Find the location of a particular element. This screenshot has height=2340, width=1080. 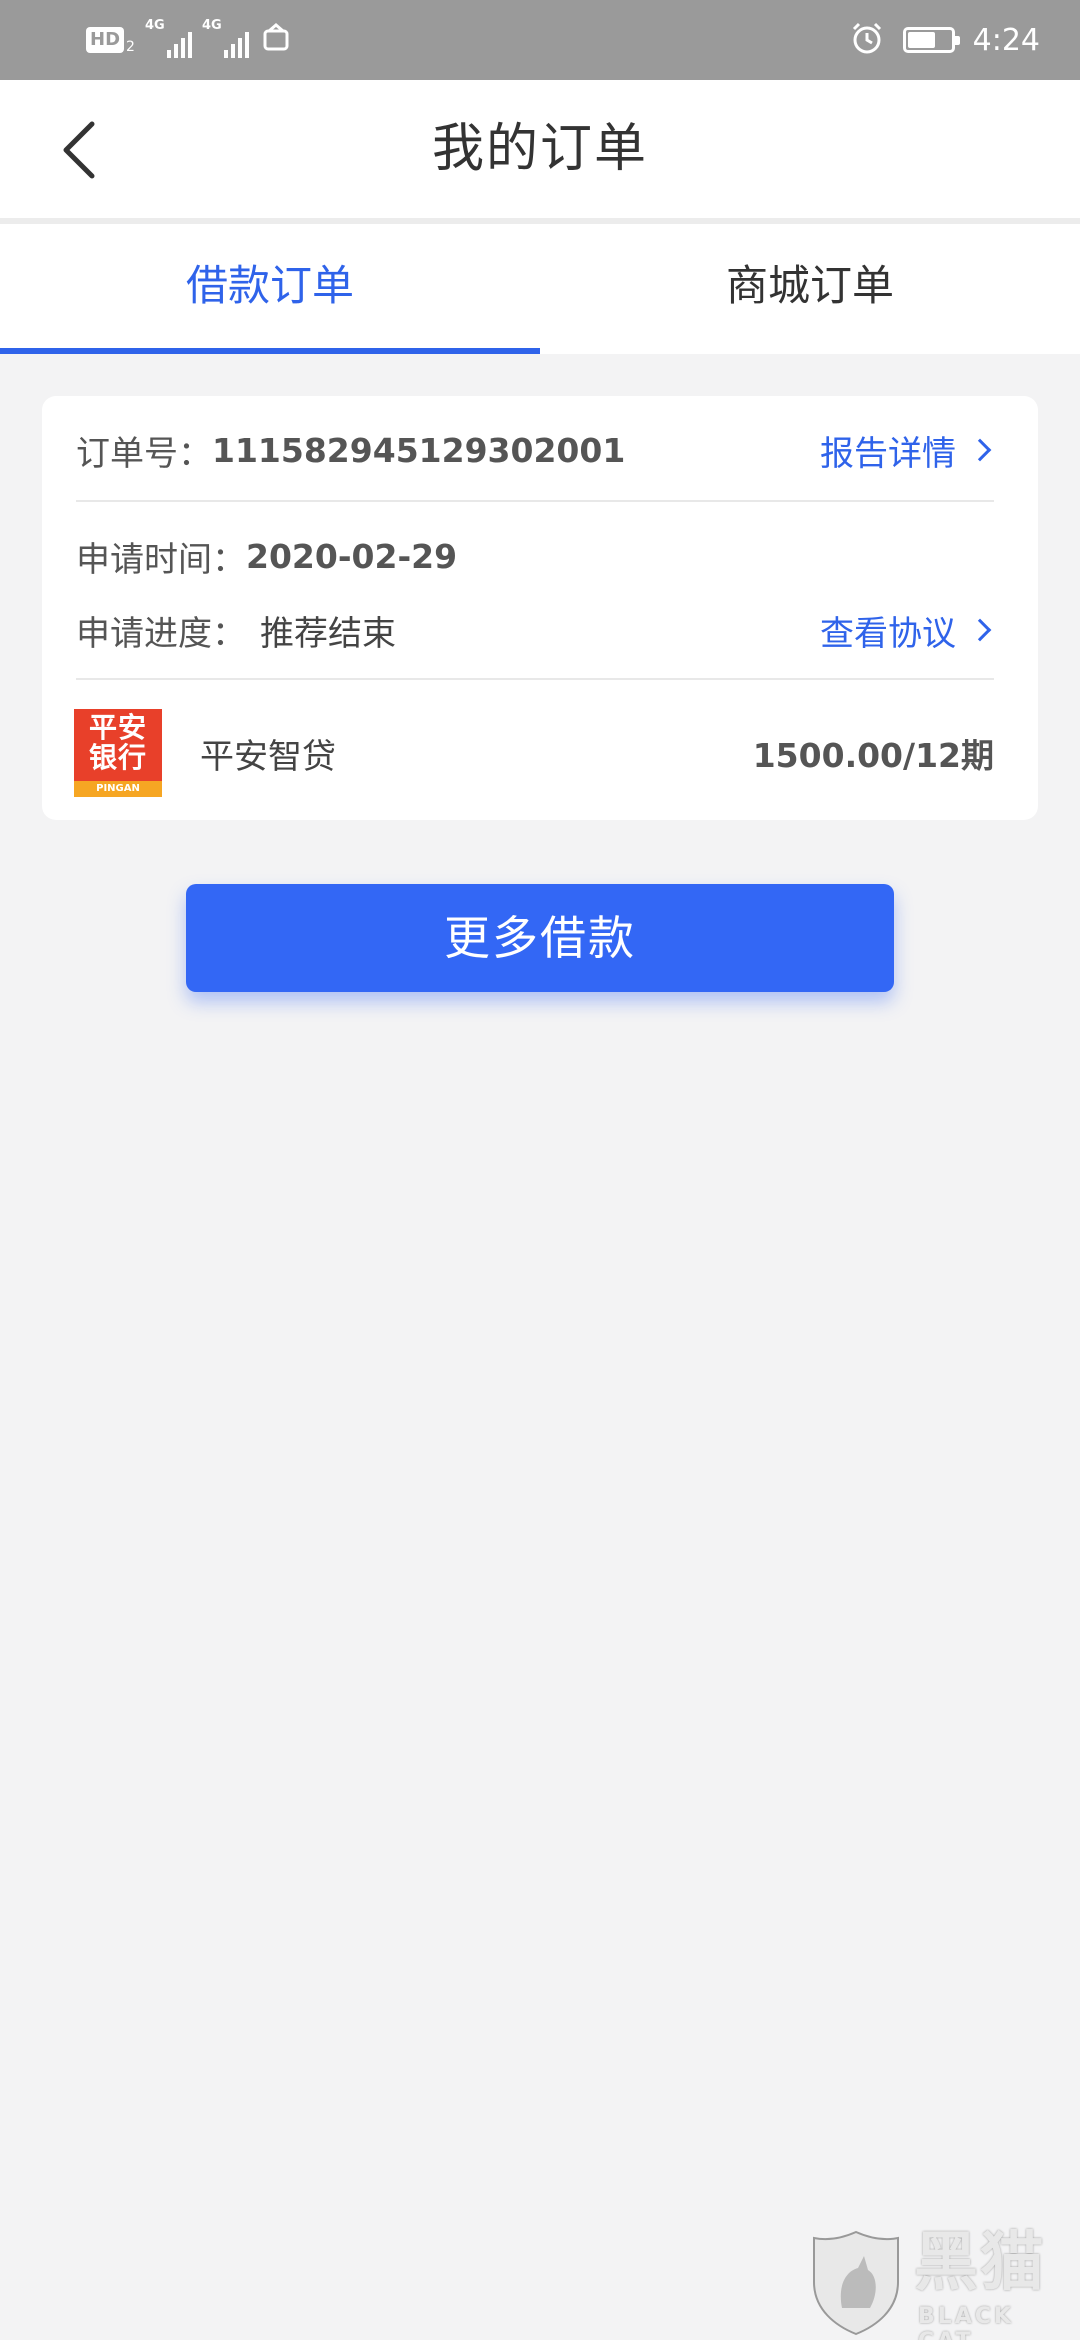

black-cat-watermark: 黑猫 BLACK CAT is located at coordinates (940, 2280).